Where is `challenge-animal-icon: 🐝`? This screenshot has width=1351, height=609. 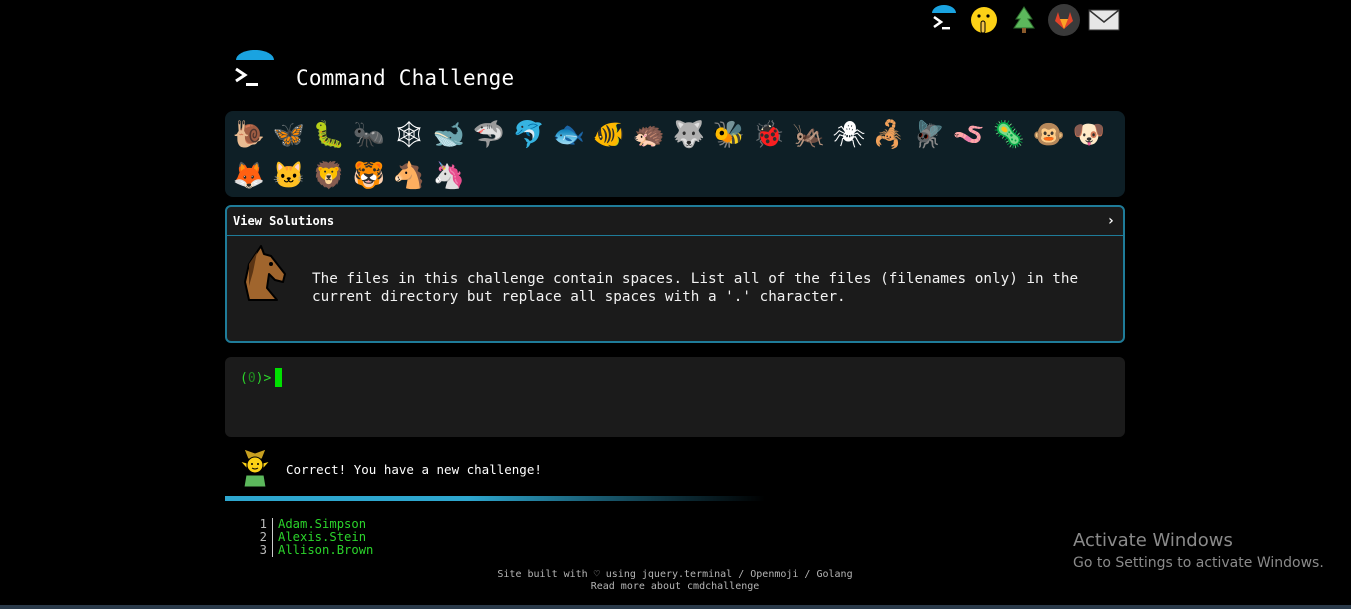
challenge-animal-icon: 🐝 is located at coordinates (729, 134).